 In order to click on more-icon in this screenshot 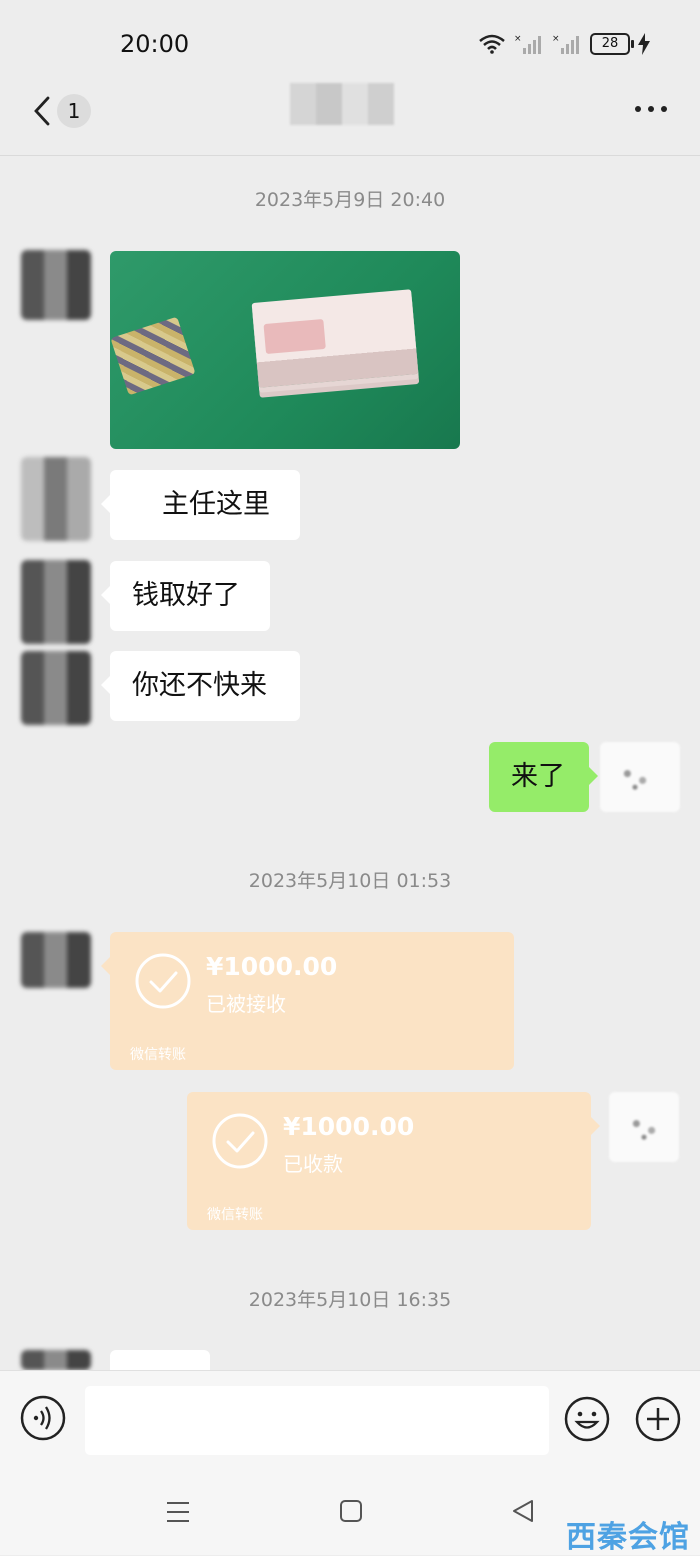, I will do `click(651, 109)`.